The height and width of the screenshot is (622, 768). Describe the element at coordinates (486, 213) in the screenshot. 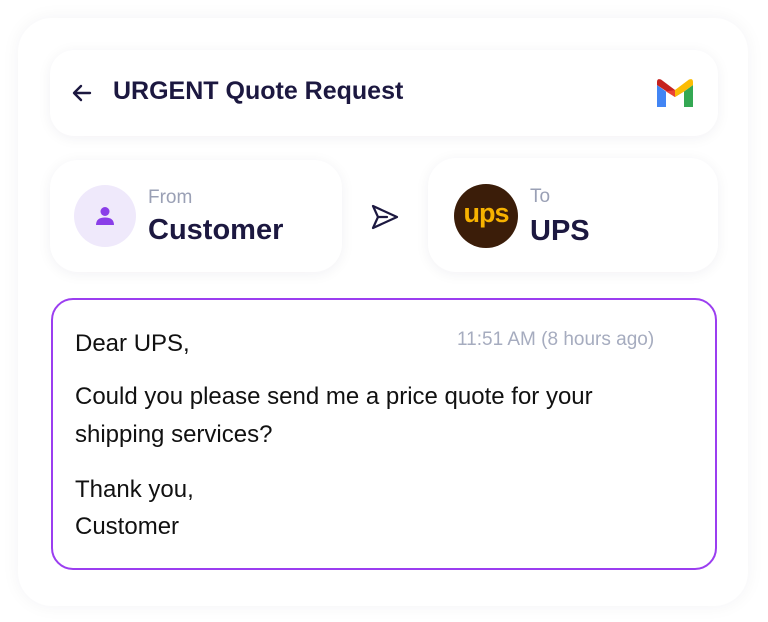

I see `ups-logo-text: ups` at that location.